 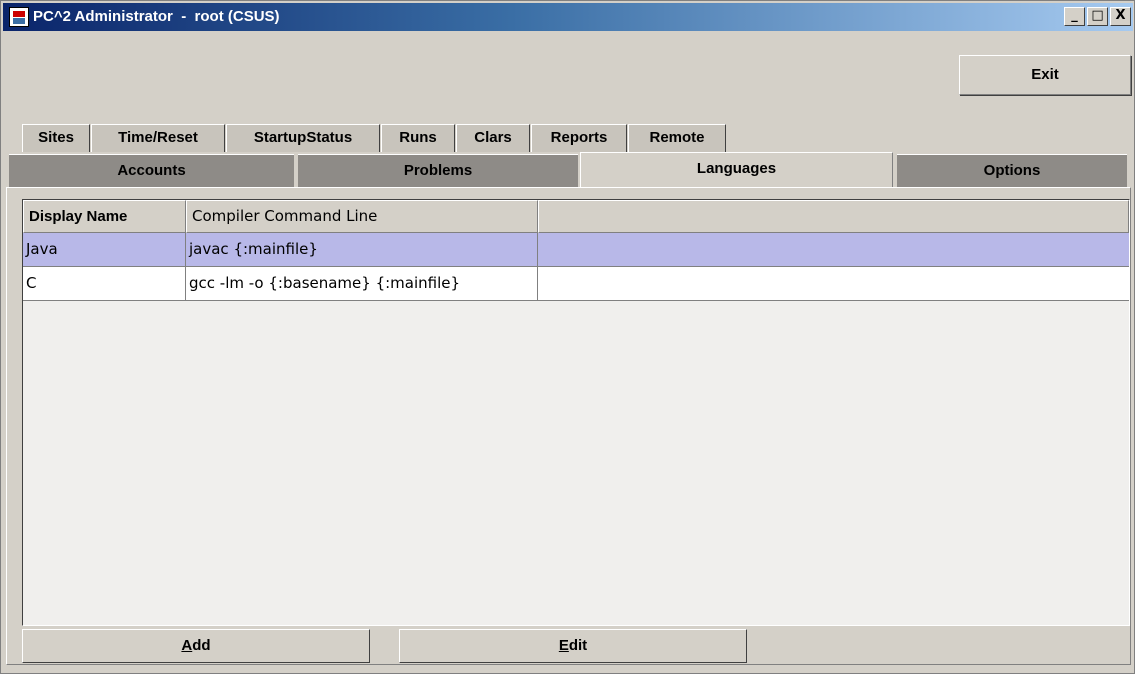 What do you see at coordinates (568, 17) in the screenshot?
I see `title-bar: PC^2 Administrator - root (CSUS) _ □ X` at bounding box center [568, 17].